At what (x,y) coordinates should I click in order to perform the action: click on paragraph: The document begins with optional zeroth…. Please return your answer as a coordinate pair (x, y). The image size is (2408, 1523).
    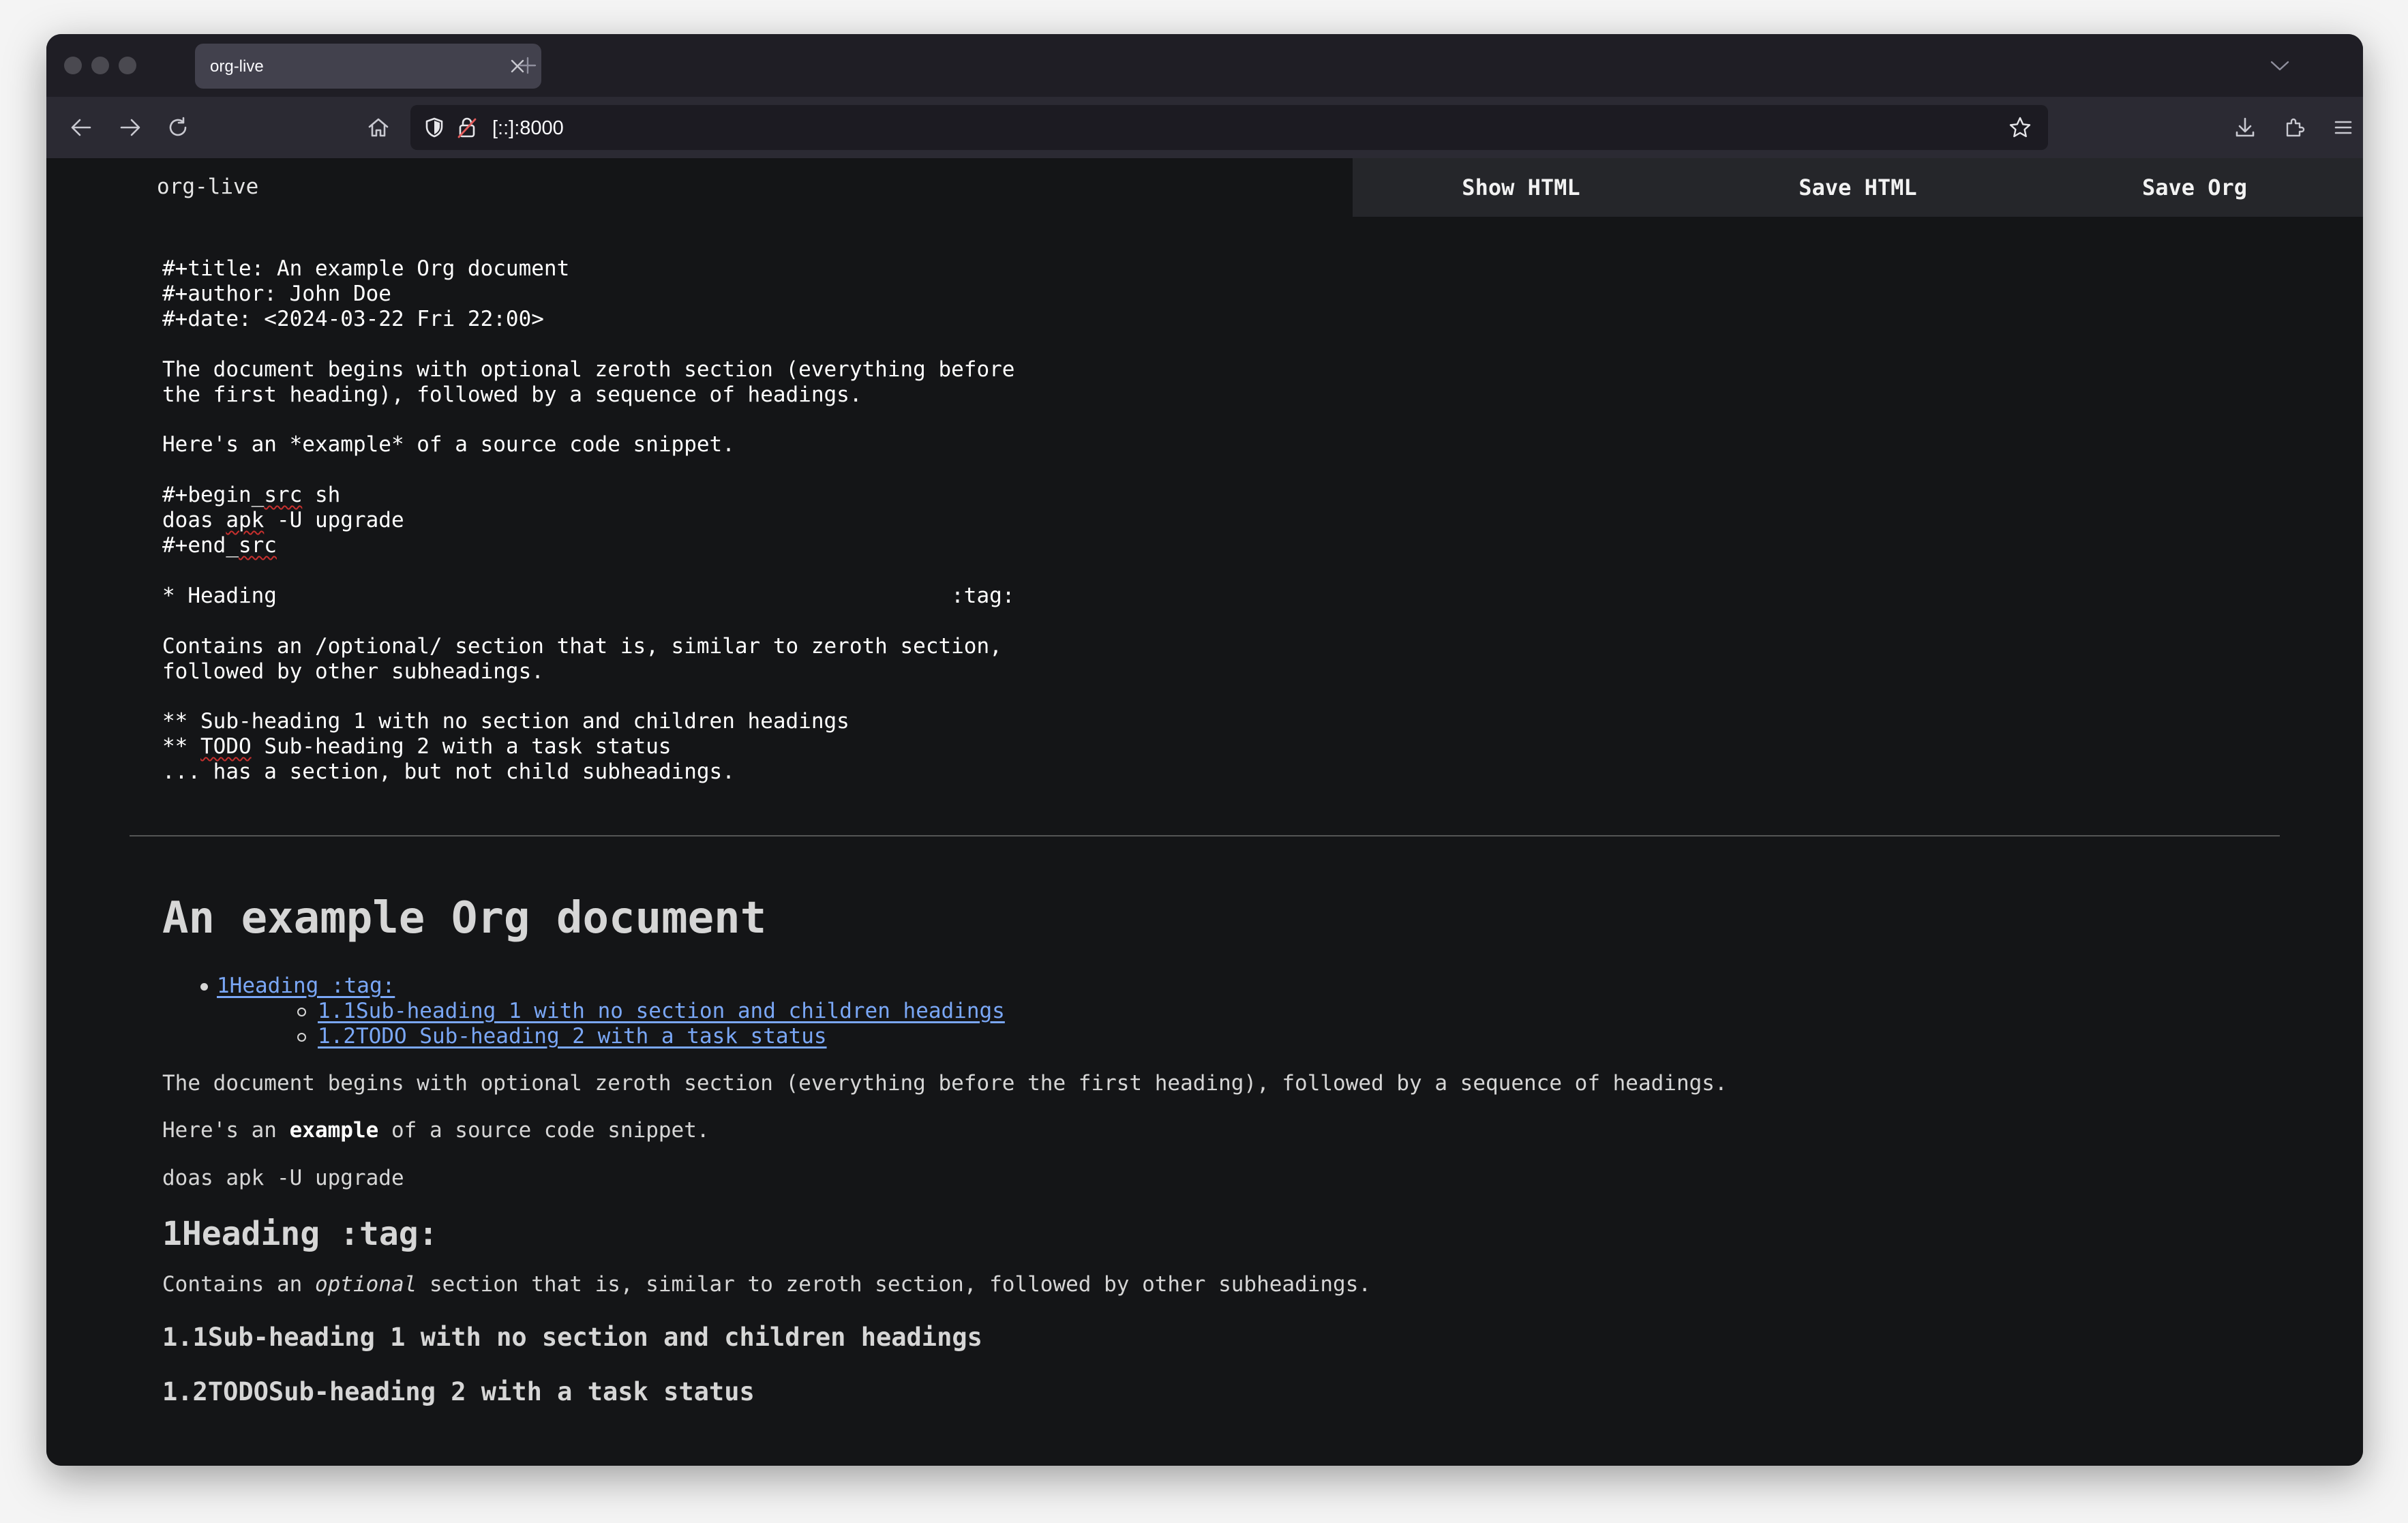
    Looking at the image, I should click on (945, 1083).